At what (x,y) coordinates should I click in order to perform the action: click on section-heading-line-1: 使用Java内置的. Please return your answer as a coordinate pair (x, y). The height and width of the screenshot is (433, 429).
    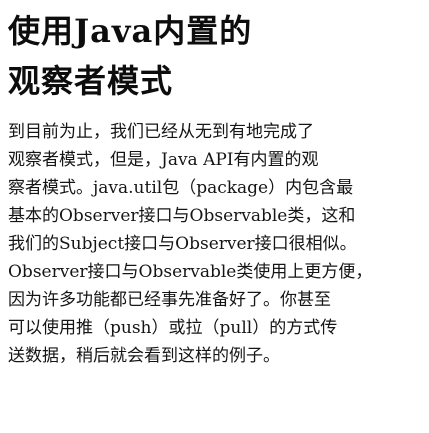
    Looking at the image, I should click on (130, 31).